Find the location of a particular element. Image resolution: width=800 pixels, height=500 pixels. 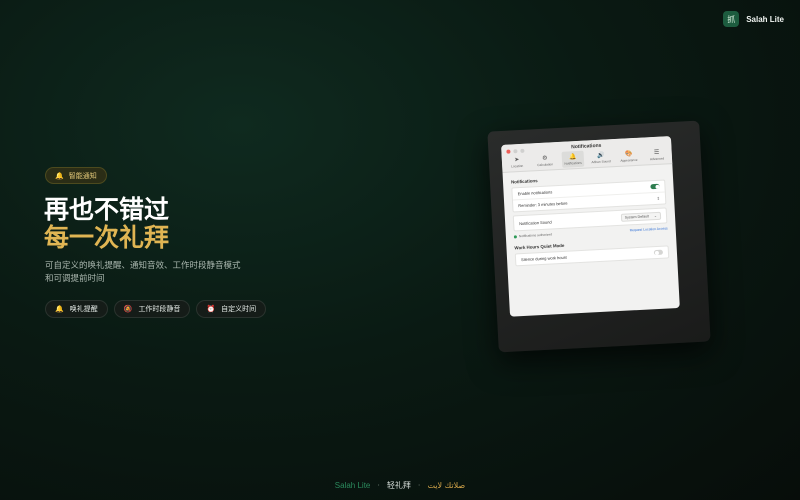

silence-row: Silence during work hours is located at coordinates (592, 255).